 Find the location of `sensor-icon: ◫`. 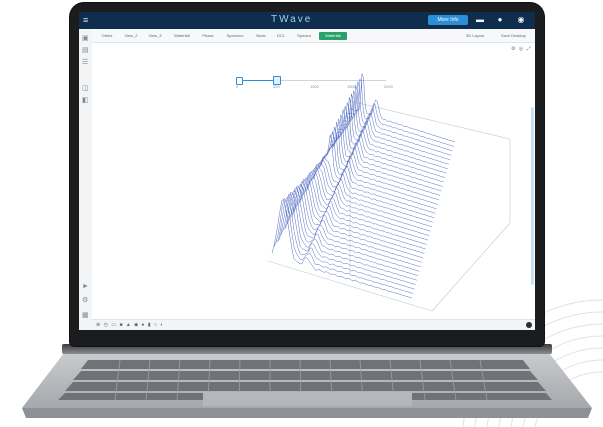

sensor-icon: ◫ is located at coordinates (85, 88).